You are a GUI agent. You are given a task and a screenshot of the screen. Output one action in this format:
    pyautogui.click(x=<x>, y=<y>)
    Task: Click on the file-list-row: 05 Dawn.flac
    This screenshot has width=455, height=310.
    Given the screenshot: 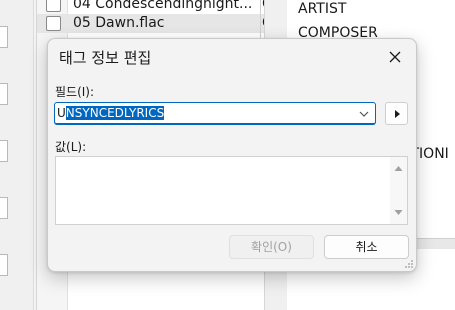 What is the action you would take?
    pyautogui.click(x=151, y=23)
    